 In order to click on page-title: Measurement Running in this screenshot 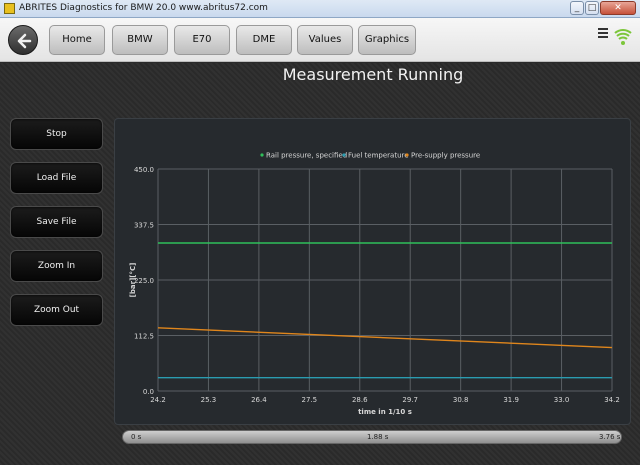, I will do `click(373, 74)`.